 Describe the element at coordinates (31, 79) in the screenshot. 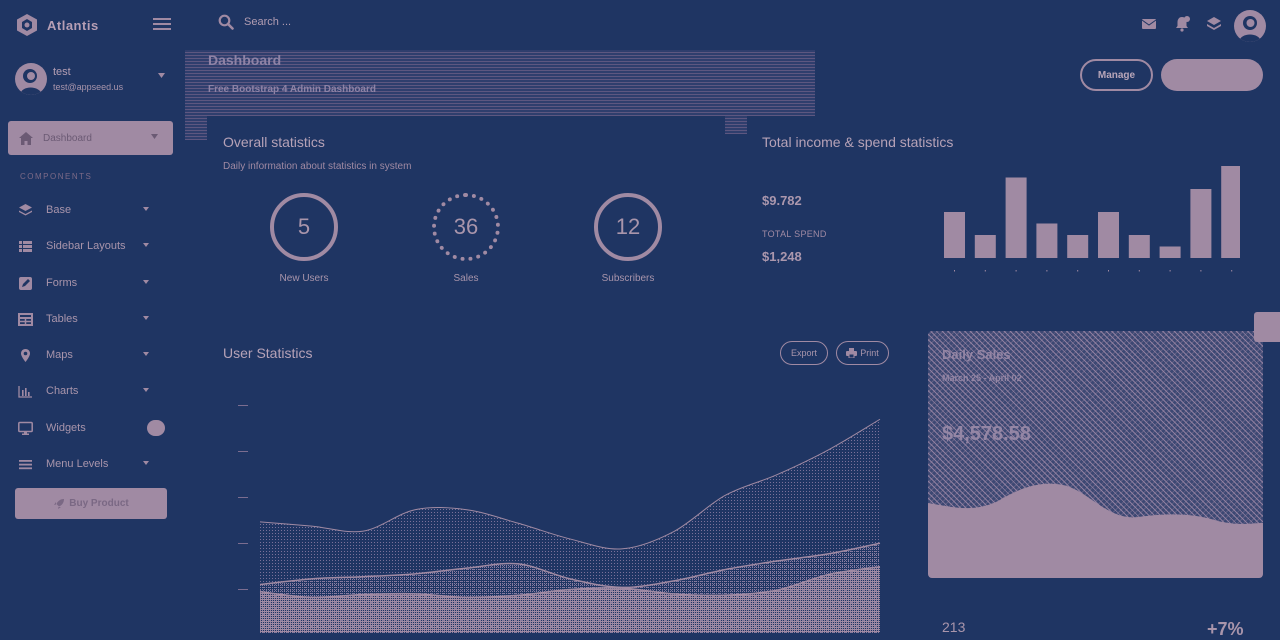

I see `avatar` at that location.